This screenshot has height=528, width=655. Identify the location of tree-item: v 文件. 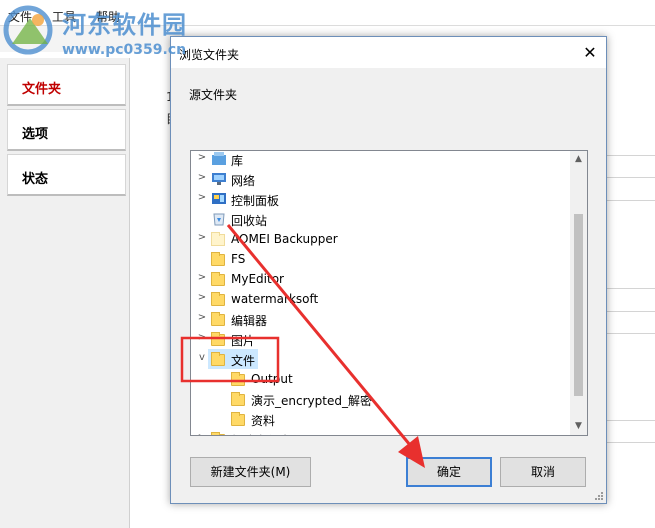
(381, 359).